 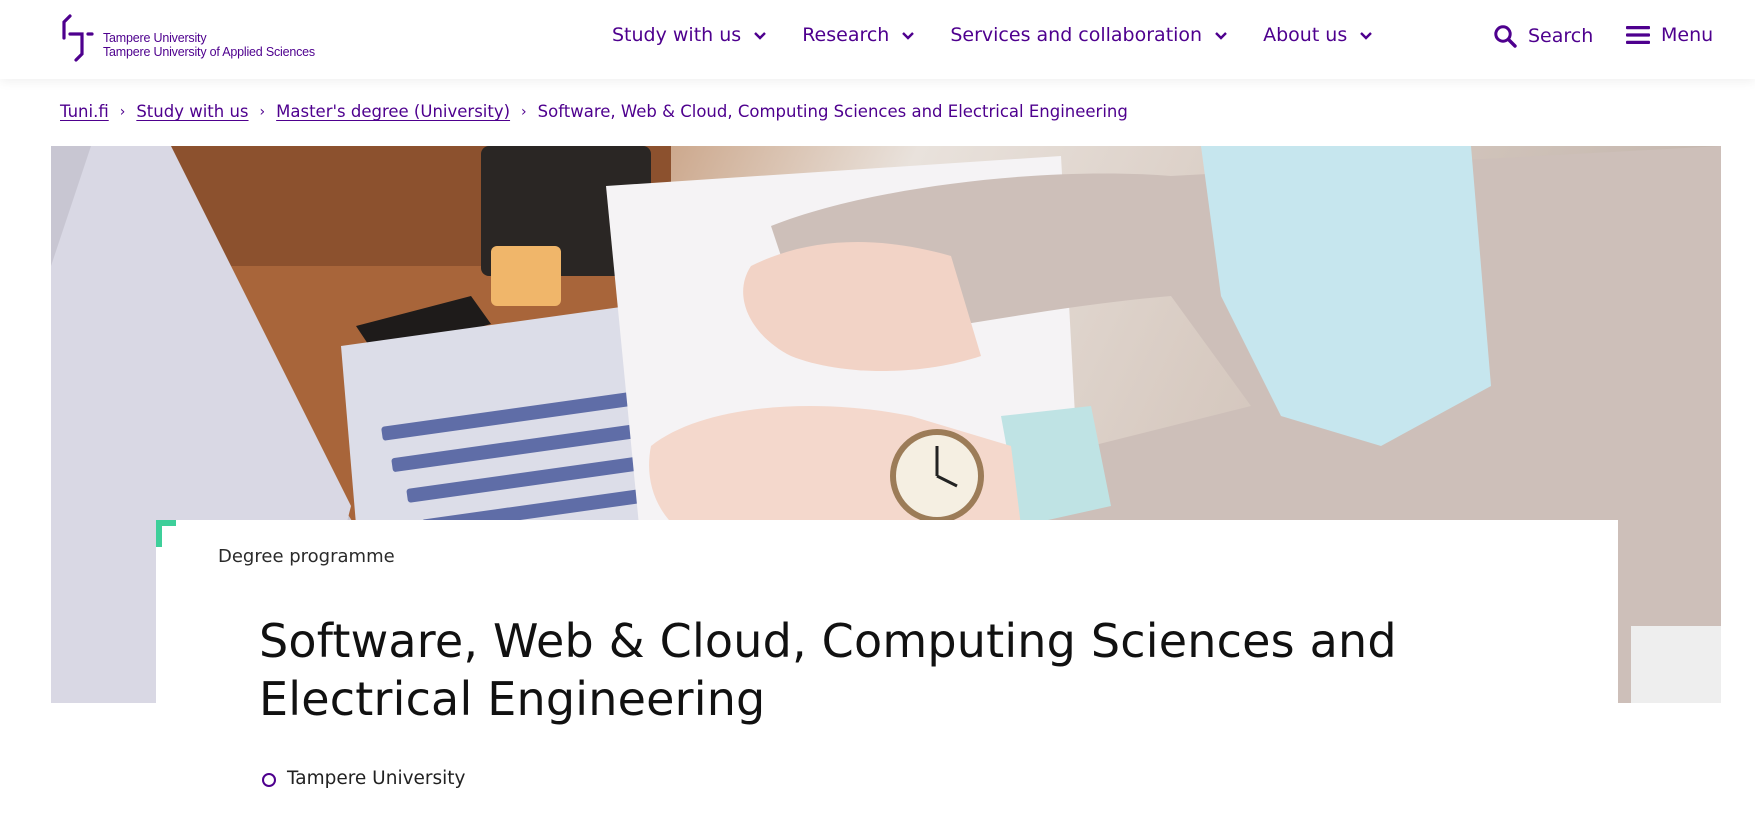 I want to click on search-button: Search, so click(x=1543, y=36).